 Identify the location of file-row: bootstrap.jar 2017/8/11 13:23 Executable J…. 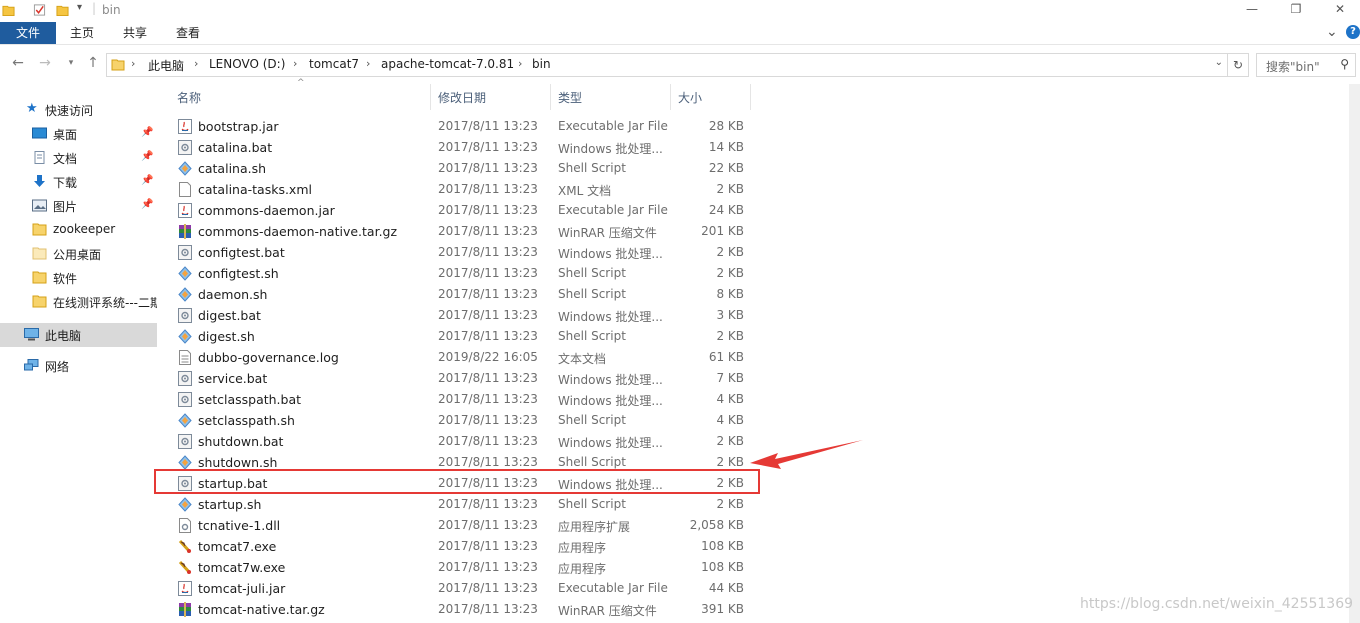
(465, 126).